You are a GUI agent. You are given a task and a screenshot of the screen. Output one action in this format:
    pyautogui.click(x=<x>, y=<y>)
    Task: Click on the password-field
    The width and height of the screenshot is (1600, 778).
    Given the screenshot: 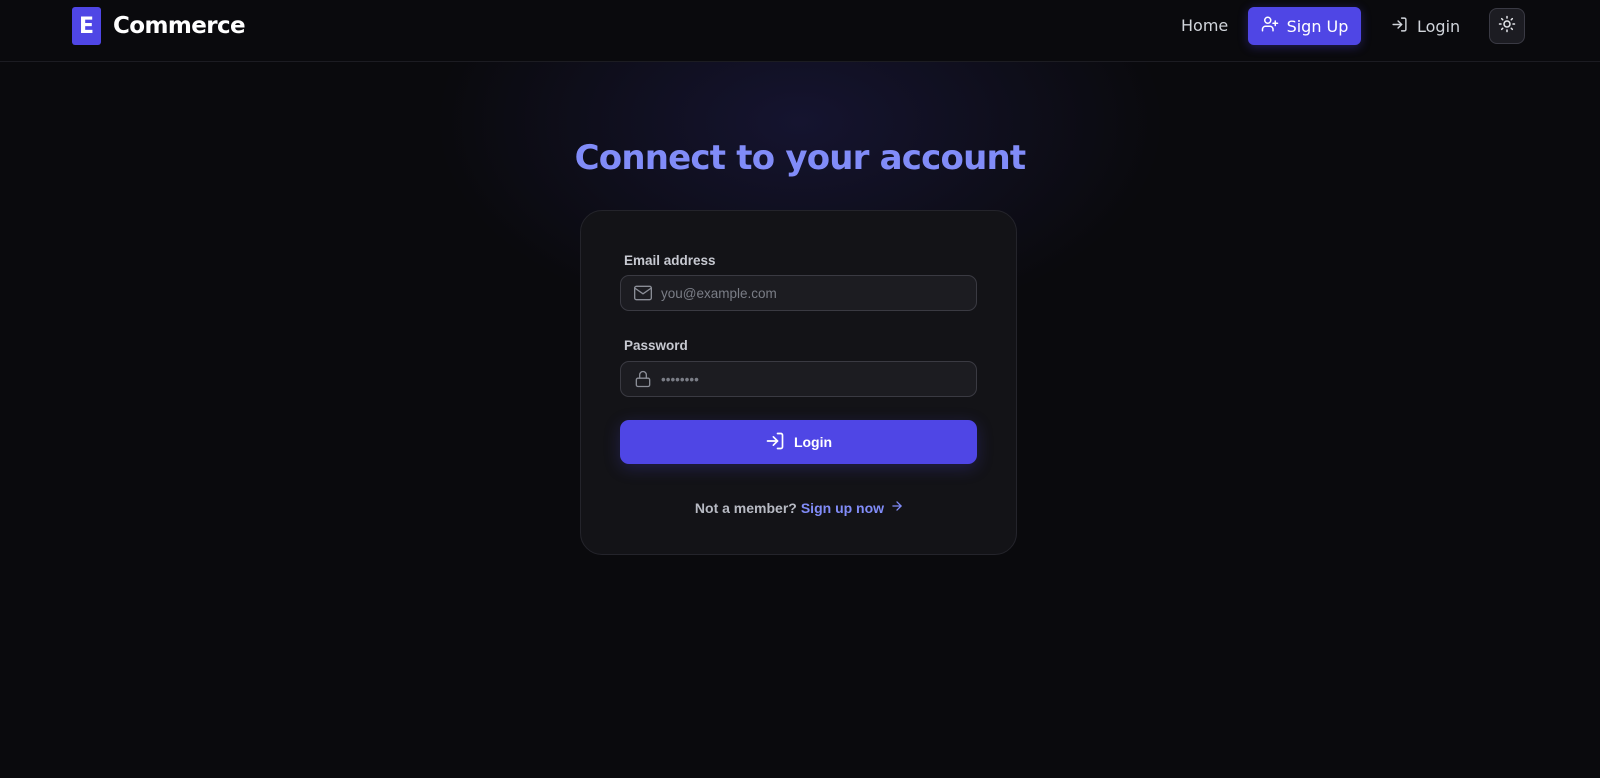 What is the action you would take?
    pyautogui.click(x=798, y=379)
    